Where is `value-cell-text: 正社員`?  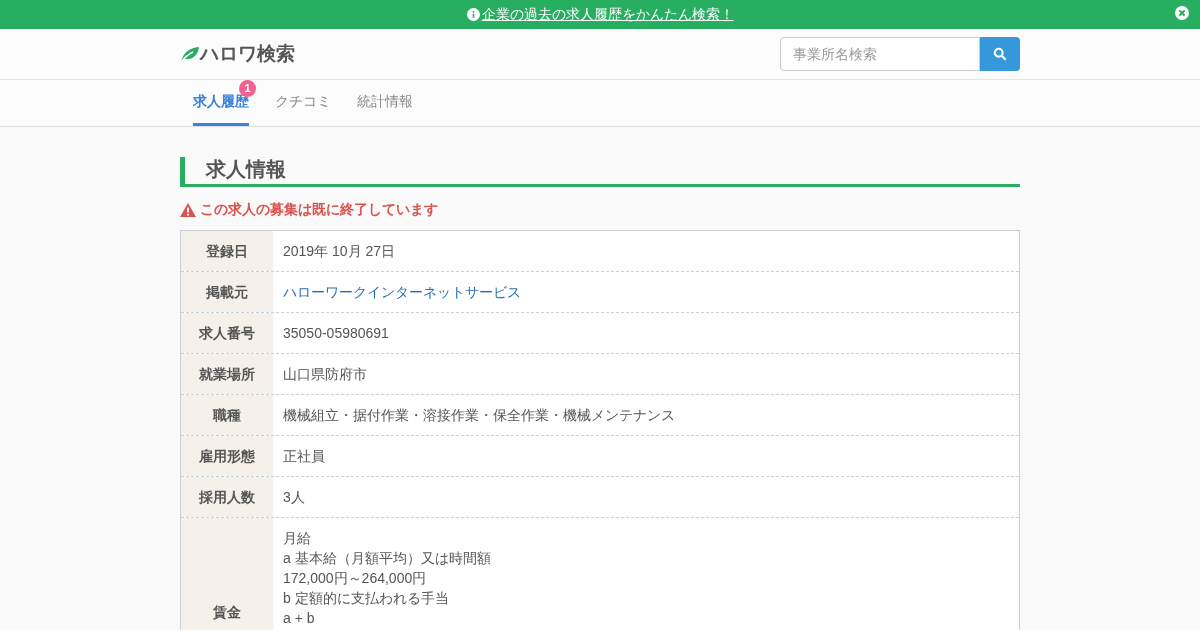 value-cell-text: 正社員 is located at coordinates (304, 456).